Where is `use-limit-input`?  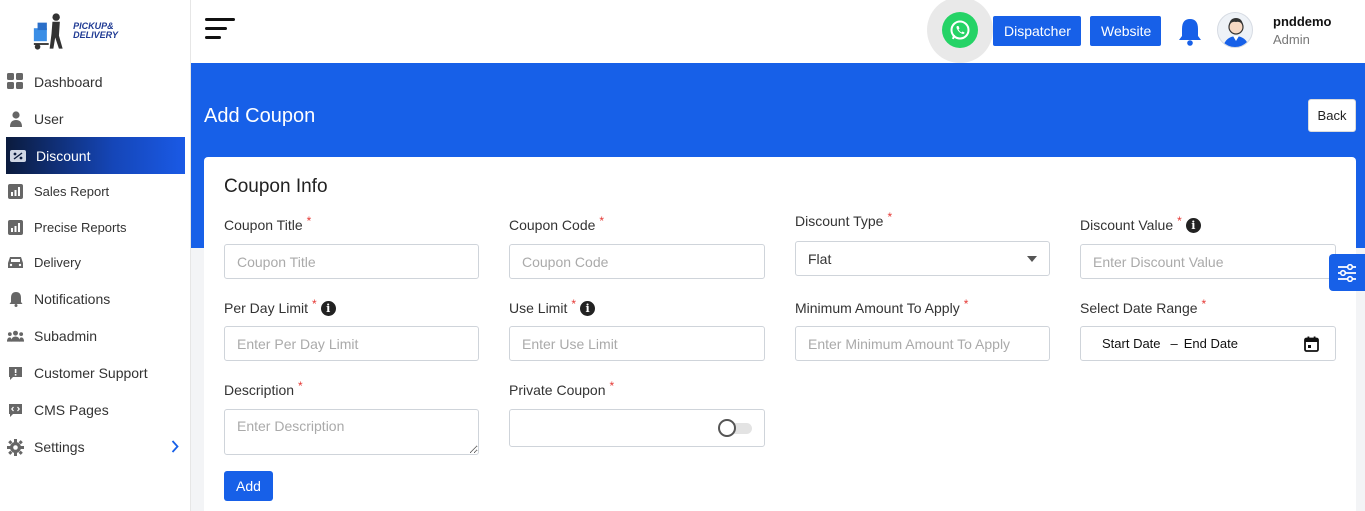
use-limit-input is located at coordinates (637, 343).